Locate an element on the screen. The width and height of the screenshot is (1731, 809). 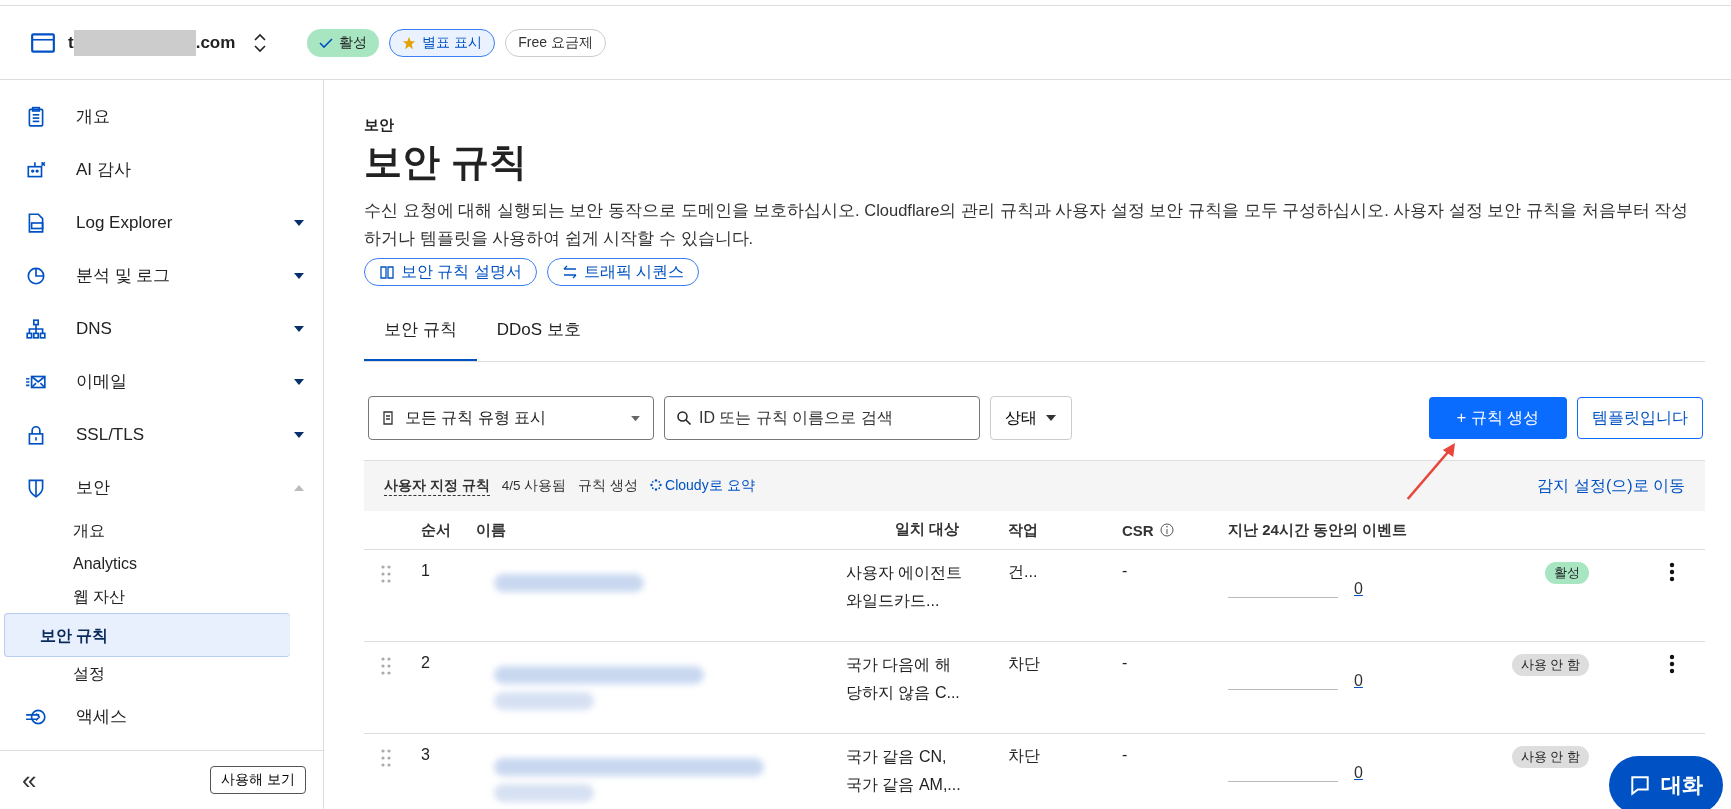
breadcrumb: 보안 is located at coordinates (379, 125).